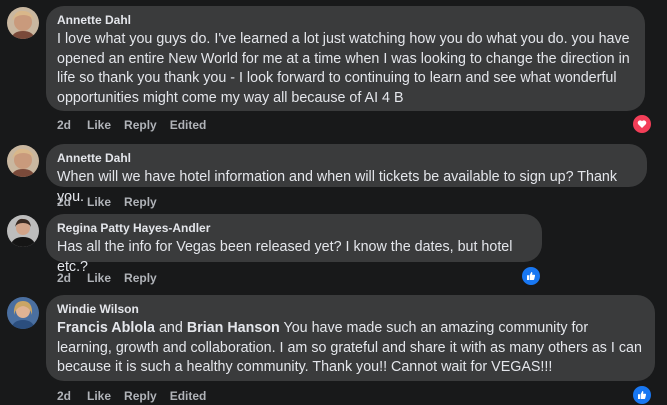 This screenshot has height=405, width=667. Describe the element at coordinates (350, 309) in the screenshot. I see `comment-author: Windie Wilson` at that location.